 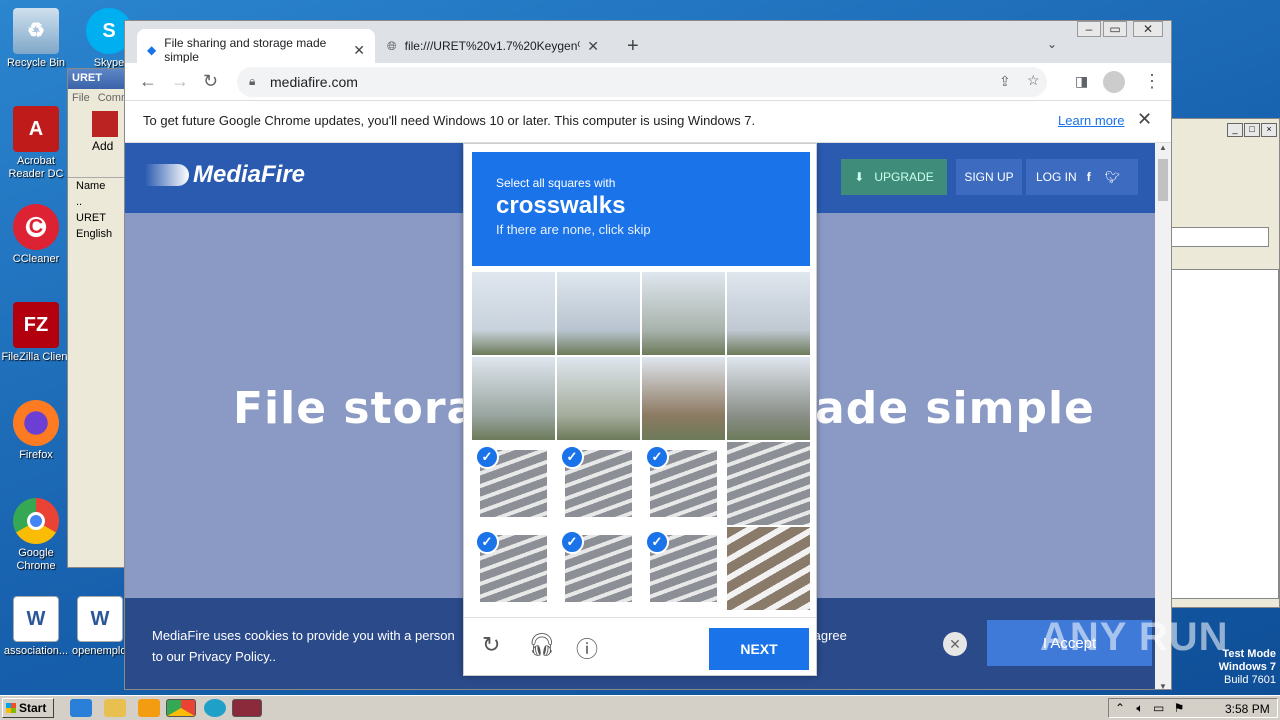 What do you see at coordinates (1163, 180) in the screenshot?
I see `scroll-thumb` at bounding box center [1163, 180].